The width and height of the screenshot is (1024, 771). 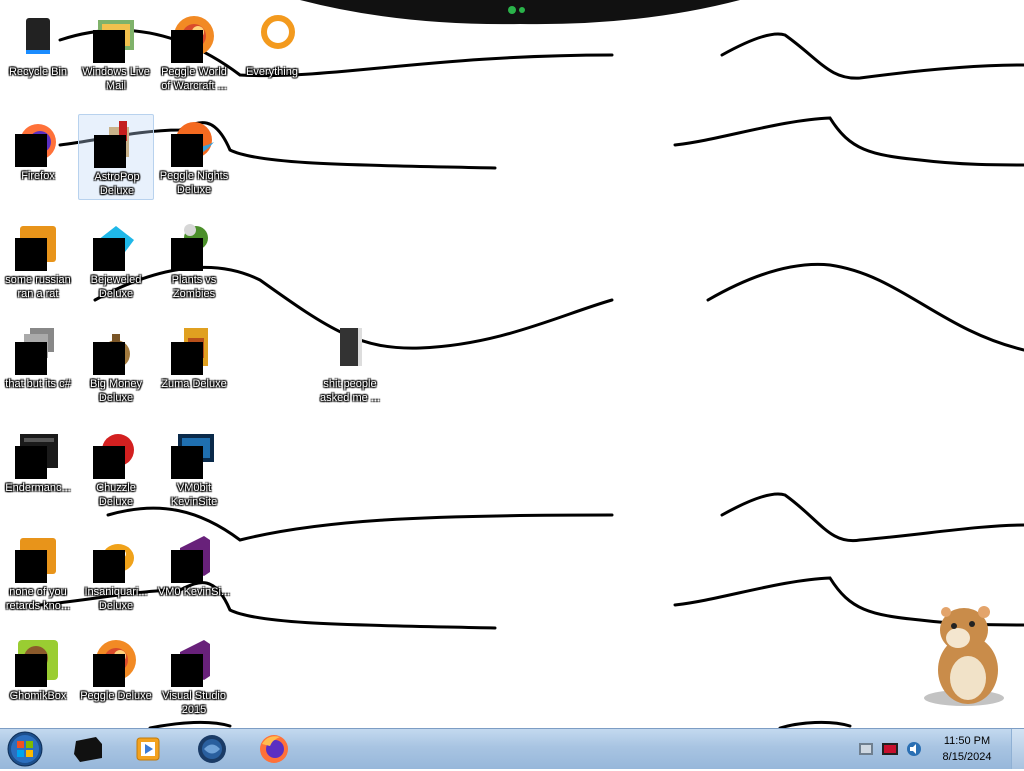 I want to click on desktop-icon-recycle-bin: Recycle Bin, so click(x=38, y=53).